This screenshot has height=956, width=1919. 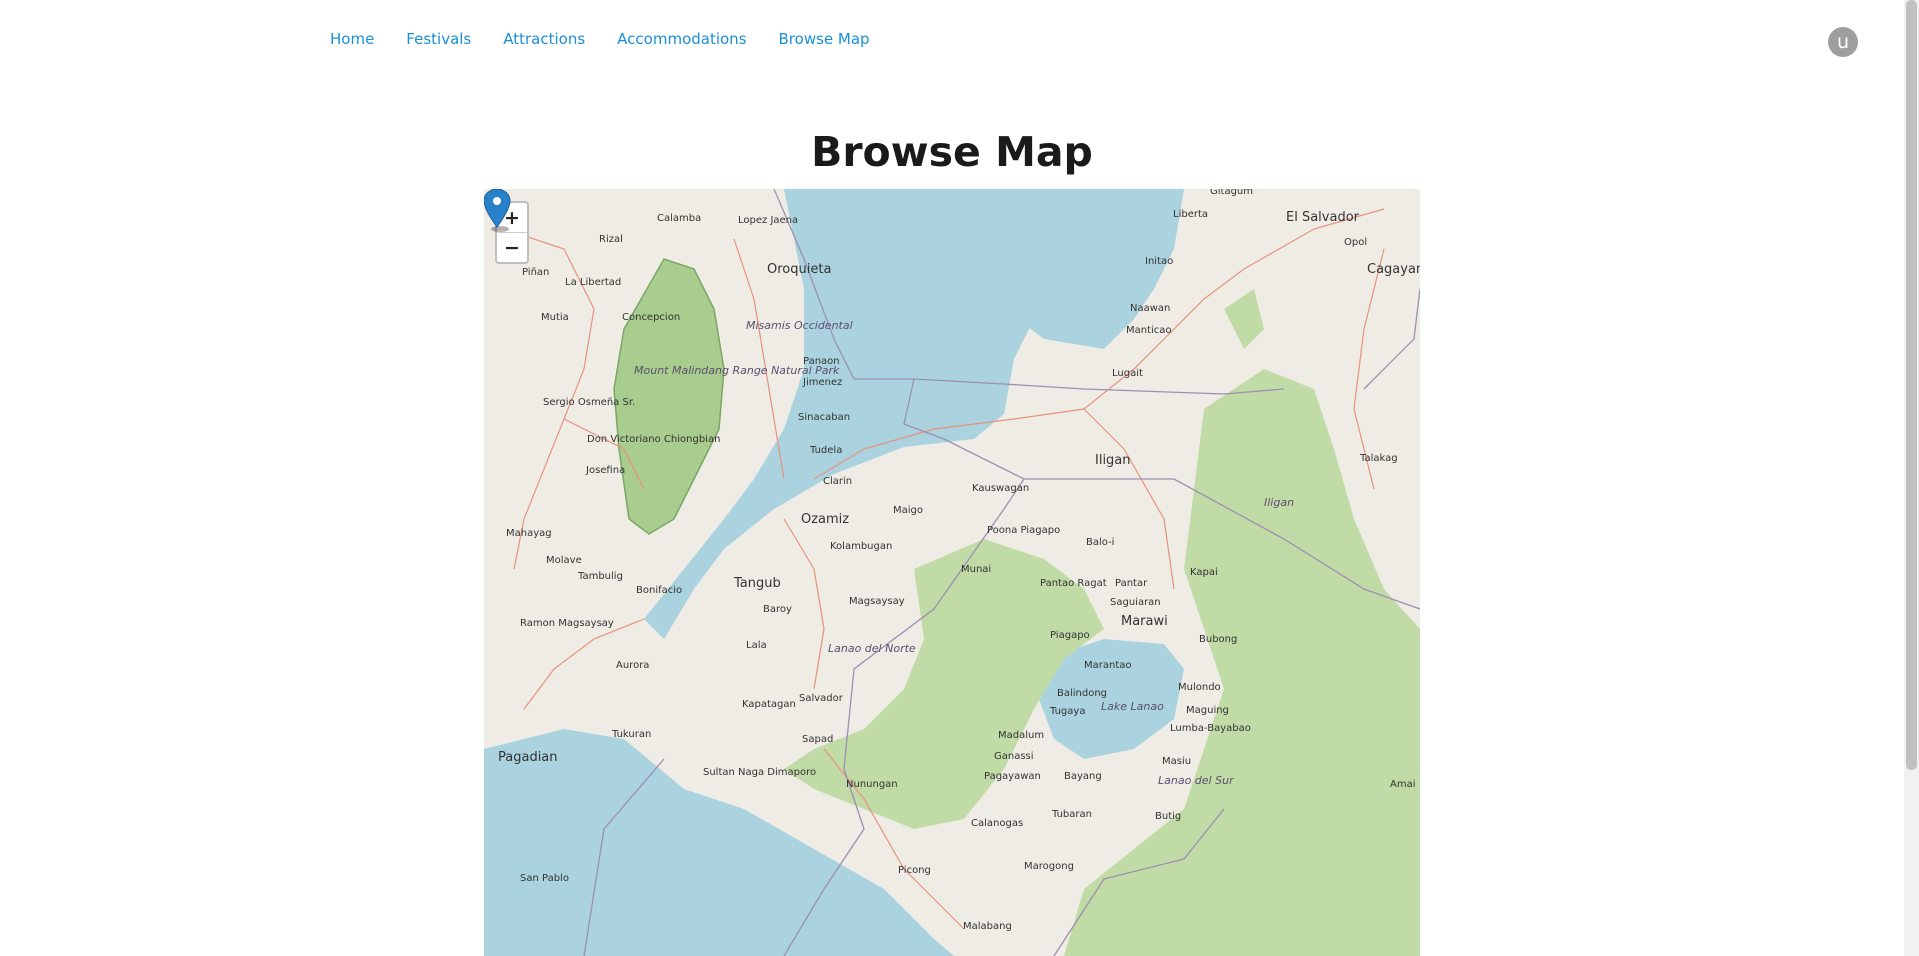 I want to click on map-label-small: Balindong, so click(x=1082, y=693).